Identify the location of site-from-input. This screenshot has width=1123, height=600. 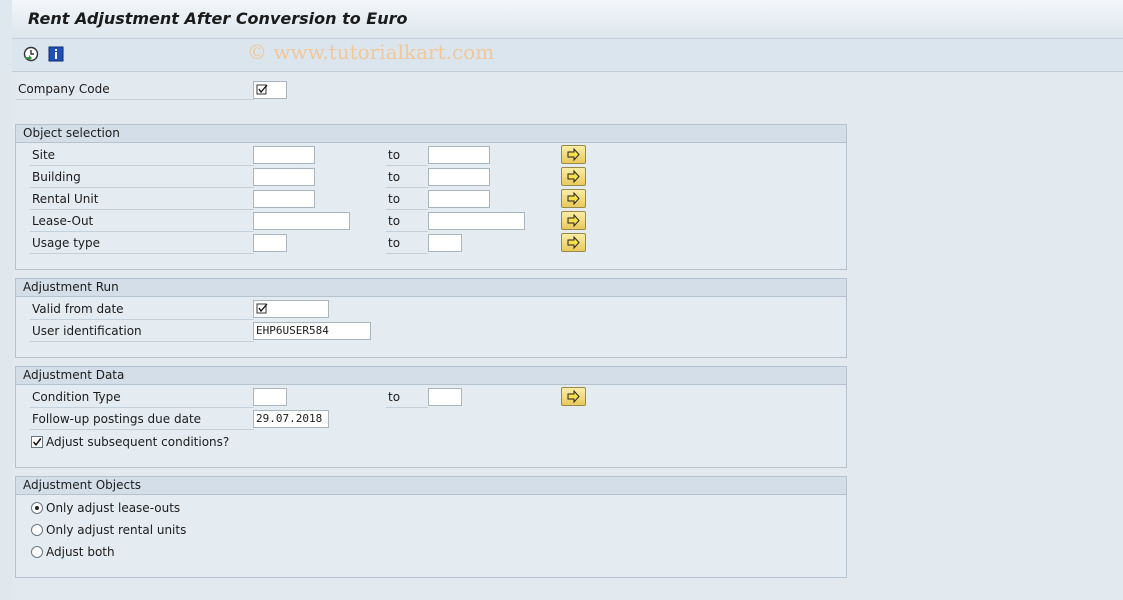
(284, 155).